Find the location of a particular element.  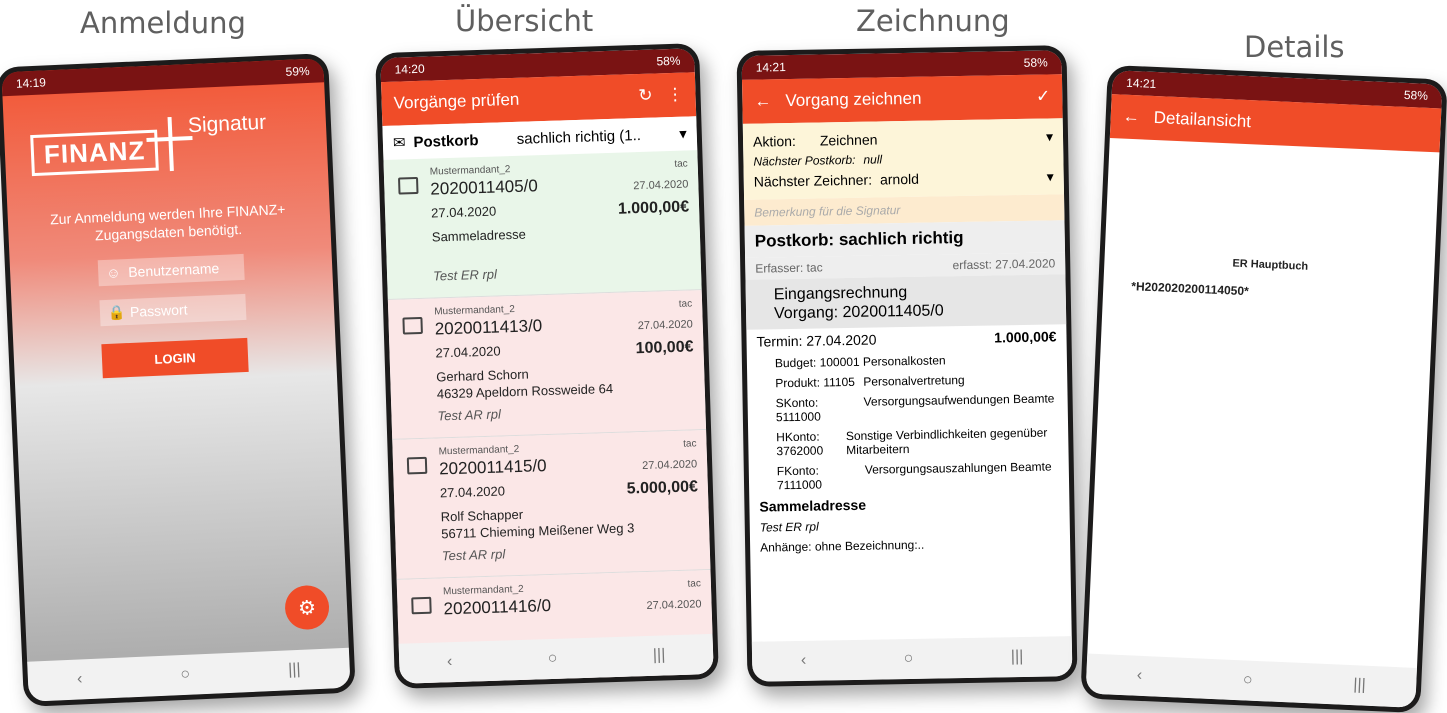

user-icon: ☺ is located at coordinates (113, 272).